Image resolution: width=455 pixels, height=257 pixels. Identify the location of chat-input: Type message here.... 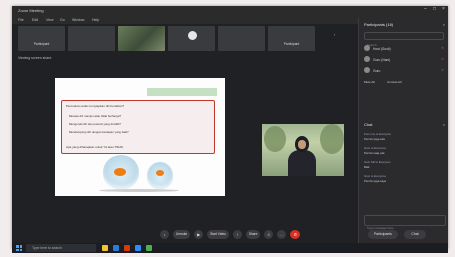
(405, 222).